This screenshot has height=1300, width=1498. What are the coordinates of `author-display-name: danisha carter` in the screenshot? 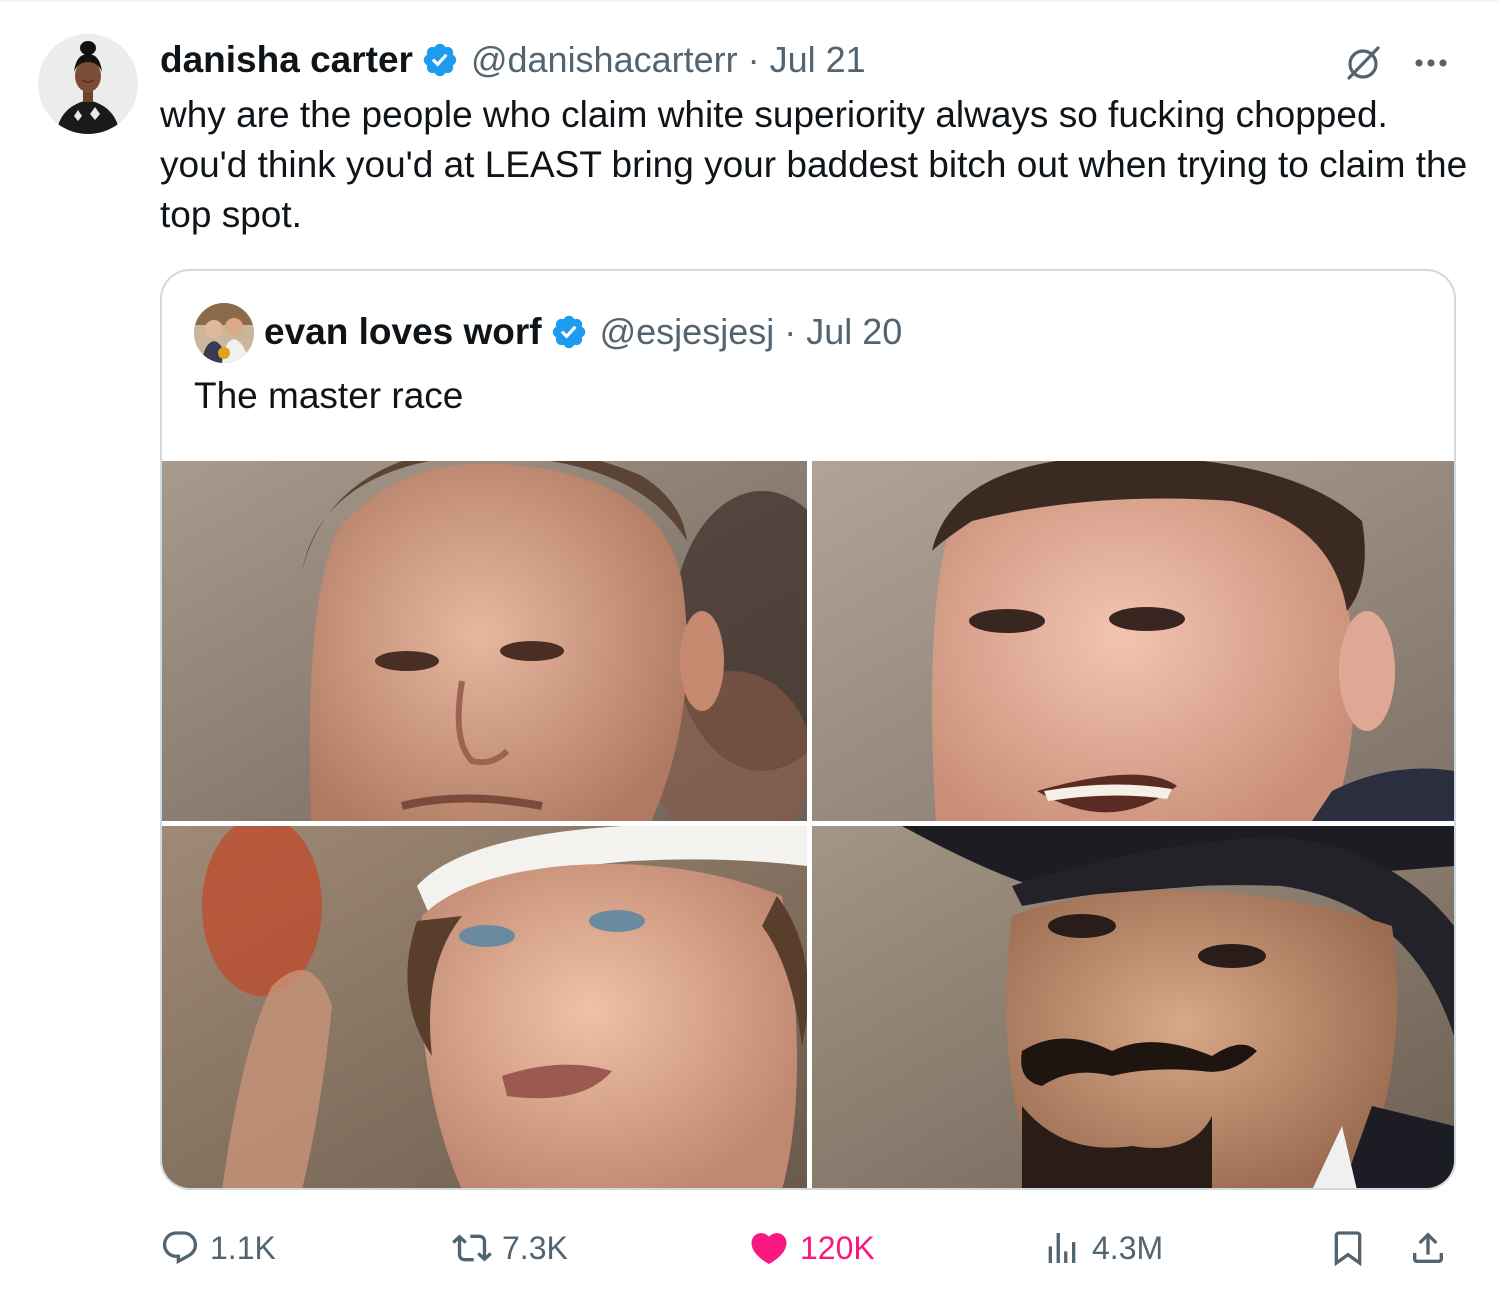 It's located at (286, 60).